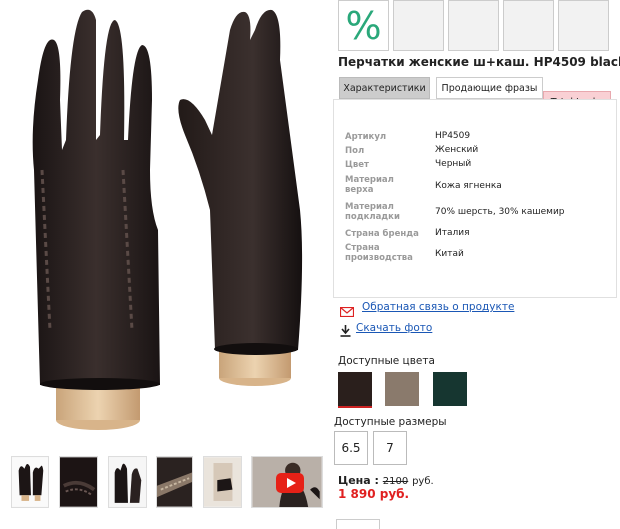 The height and width of the screenshot is (529, 620). Describe the element at coordinates (394, 328) in the screenshot. I see `download-photo-link: Скачать фото` at that location.